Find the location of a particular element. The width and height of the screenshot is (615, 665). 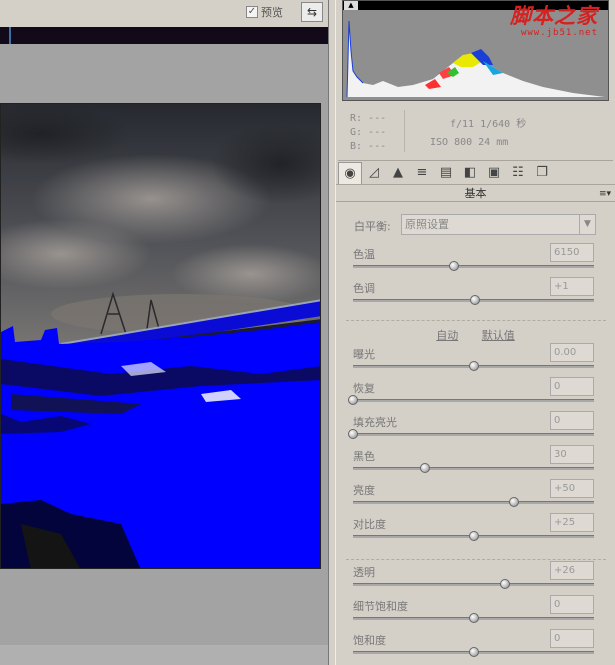

detail-icon: ▲ is located at coordinates (398, 173).